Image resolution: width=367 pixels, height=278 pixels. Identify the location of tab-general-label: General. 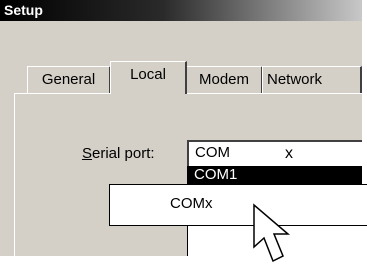
(68, 79).